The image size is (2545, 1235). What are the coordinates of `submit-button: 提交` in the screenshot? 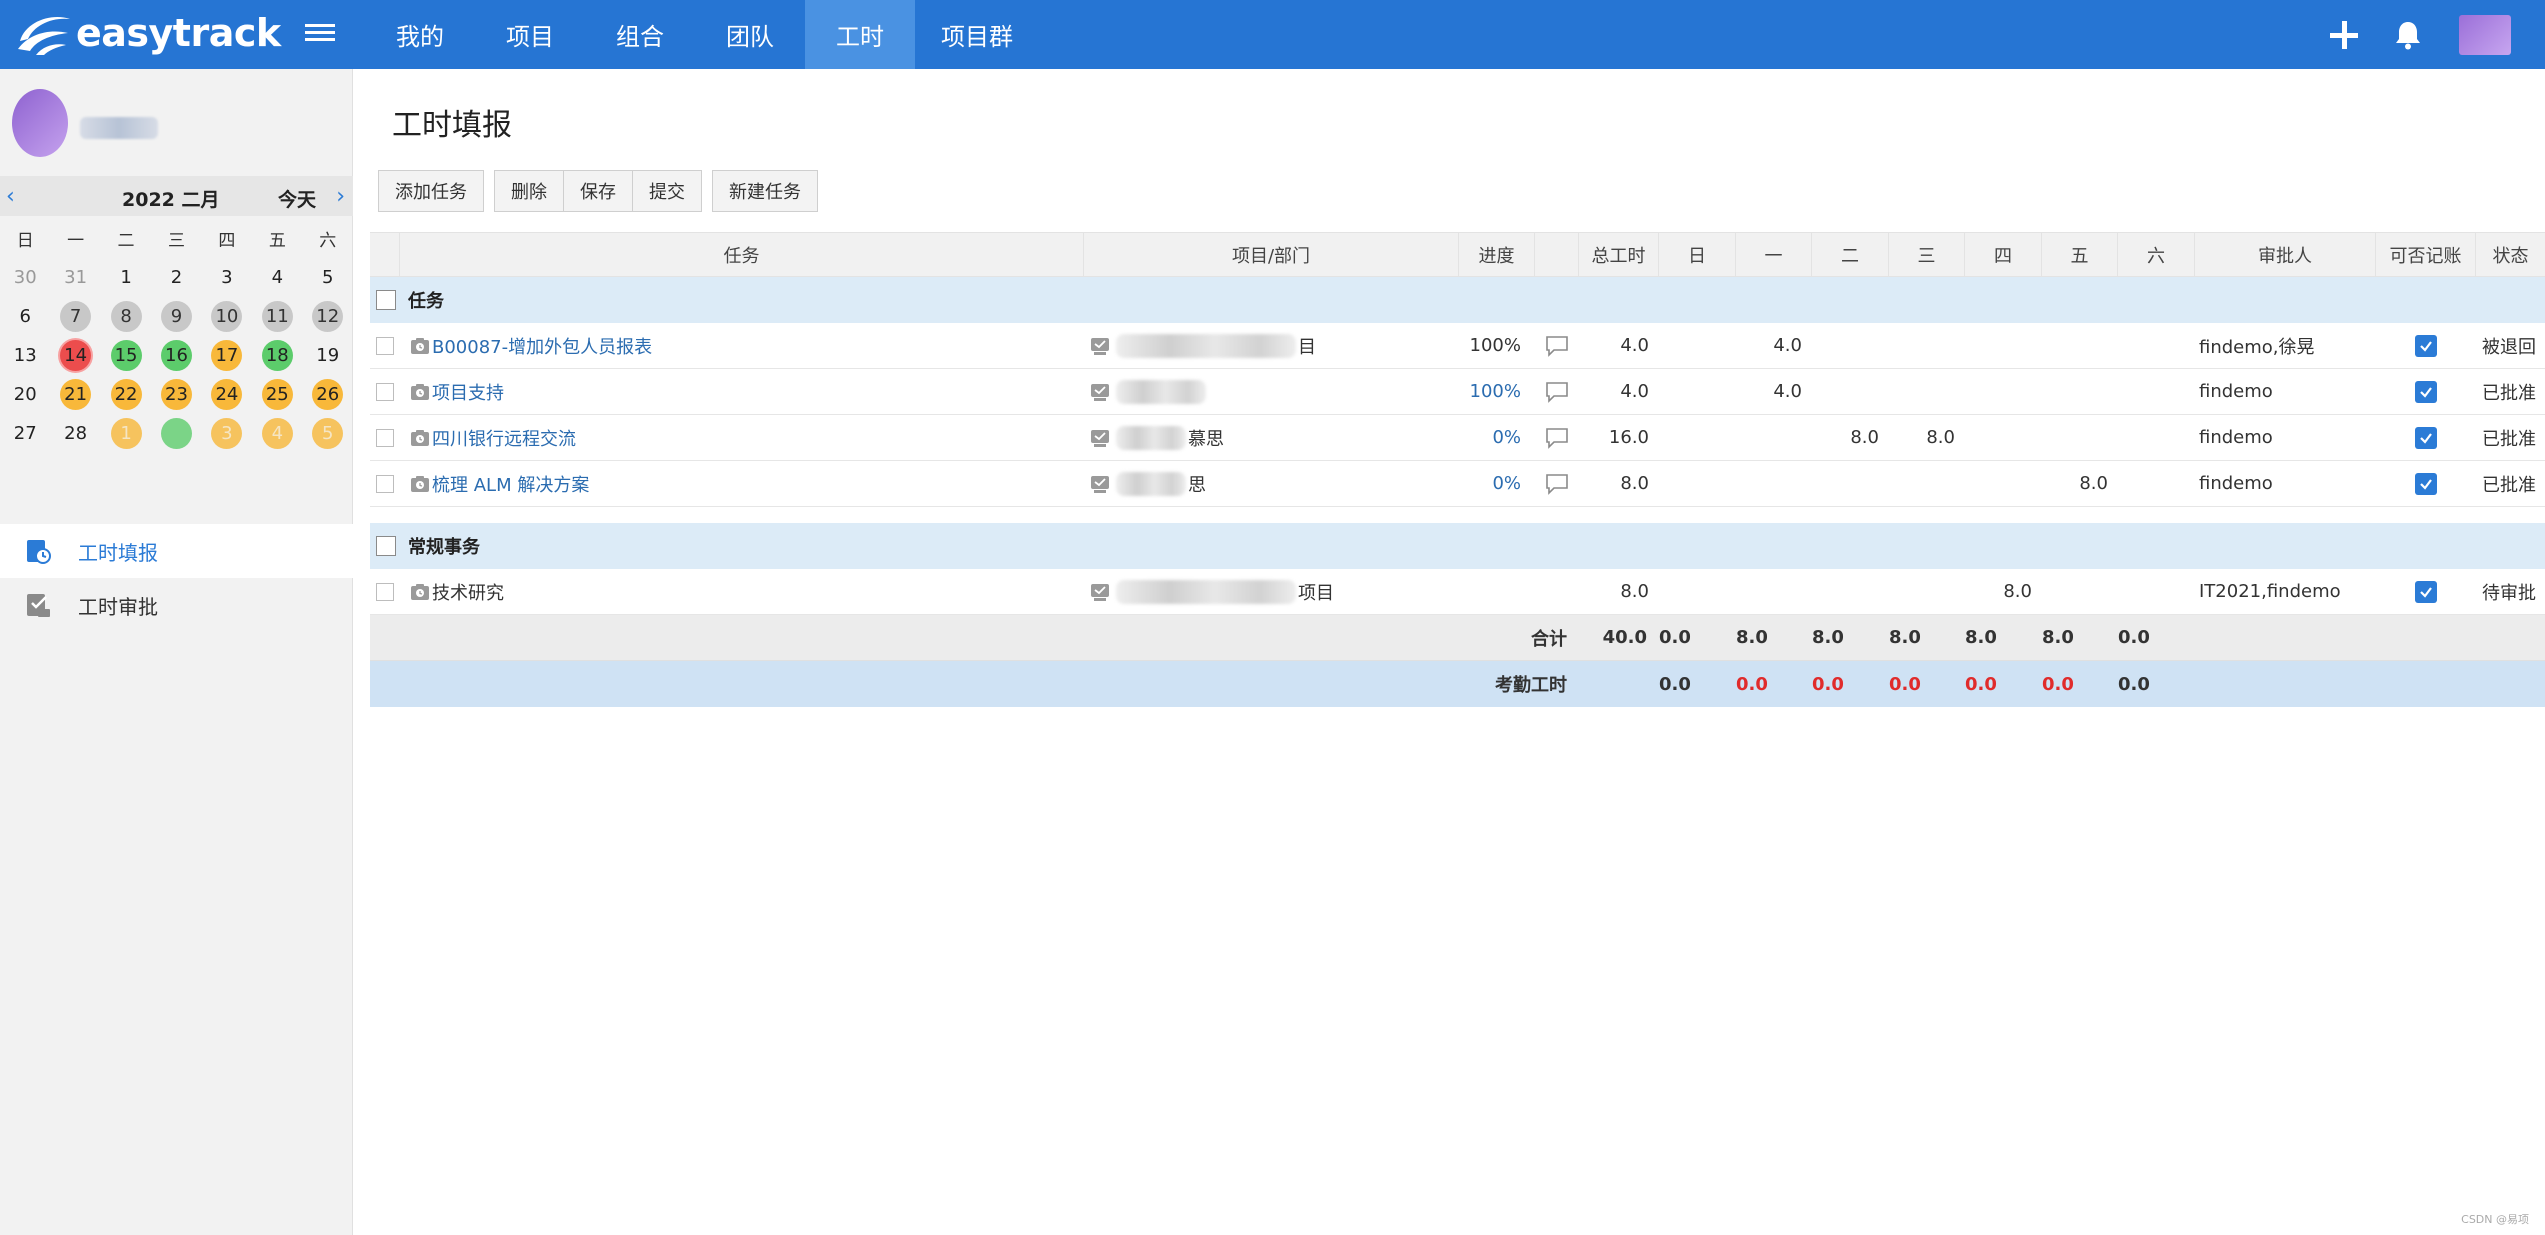 It's located at (667, 191).